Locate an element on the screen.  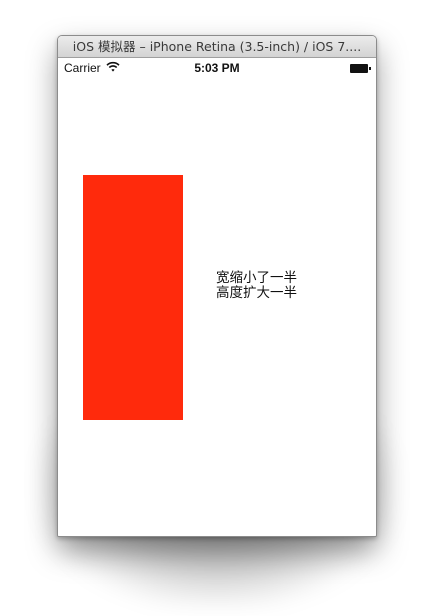
red-view is located at coordinates (133, 297).